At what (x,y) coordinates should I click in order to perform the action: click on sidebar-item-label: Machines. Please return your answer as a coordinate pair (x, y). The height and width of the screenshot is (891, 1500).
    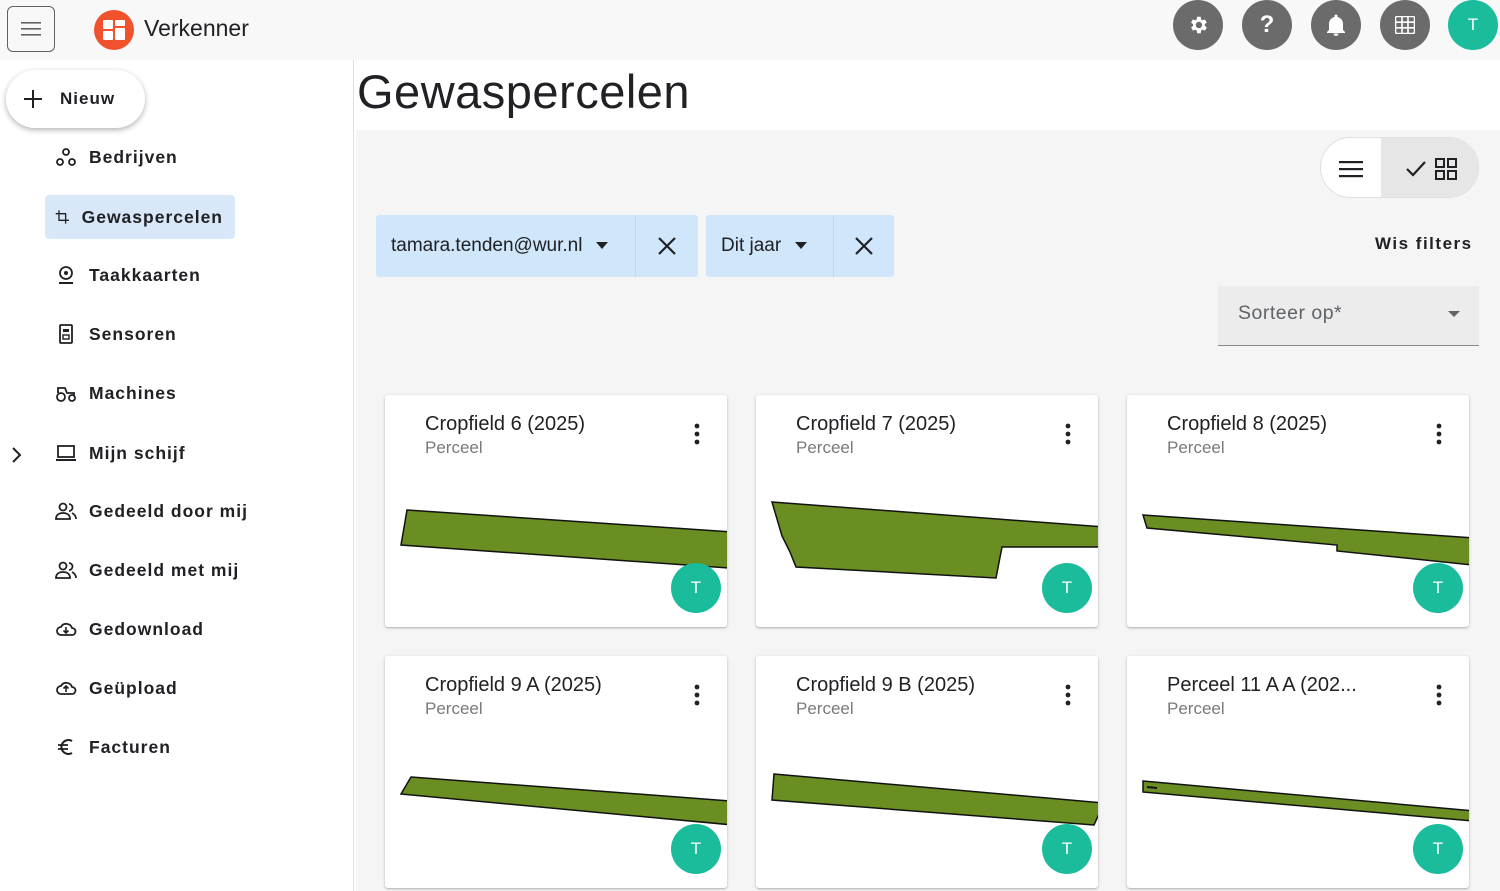
    Looking at the image, I should click on (133, 392).